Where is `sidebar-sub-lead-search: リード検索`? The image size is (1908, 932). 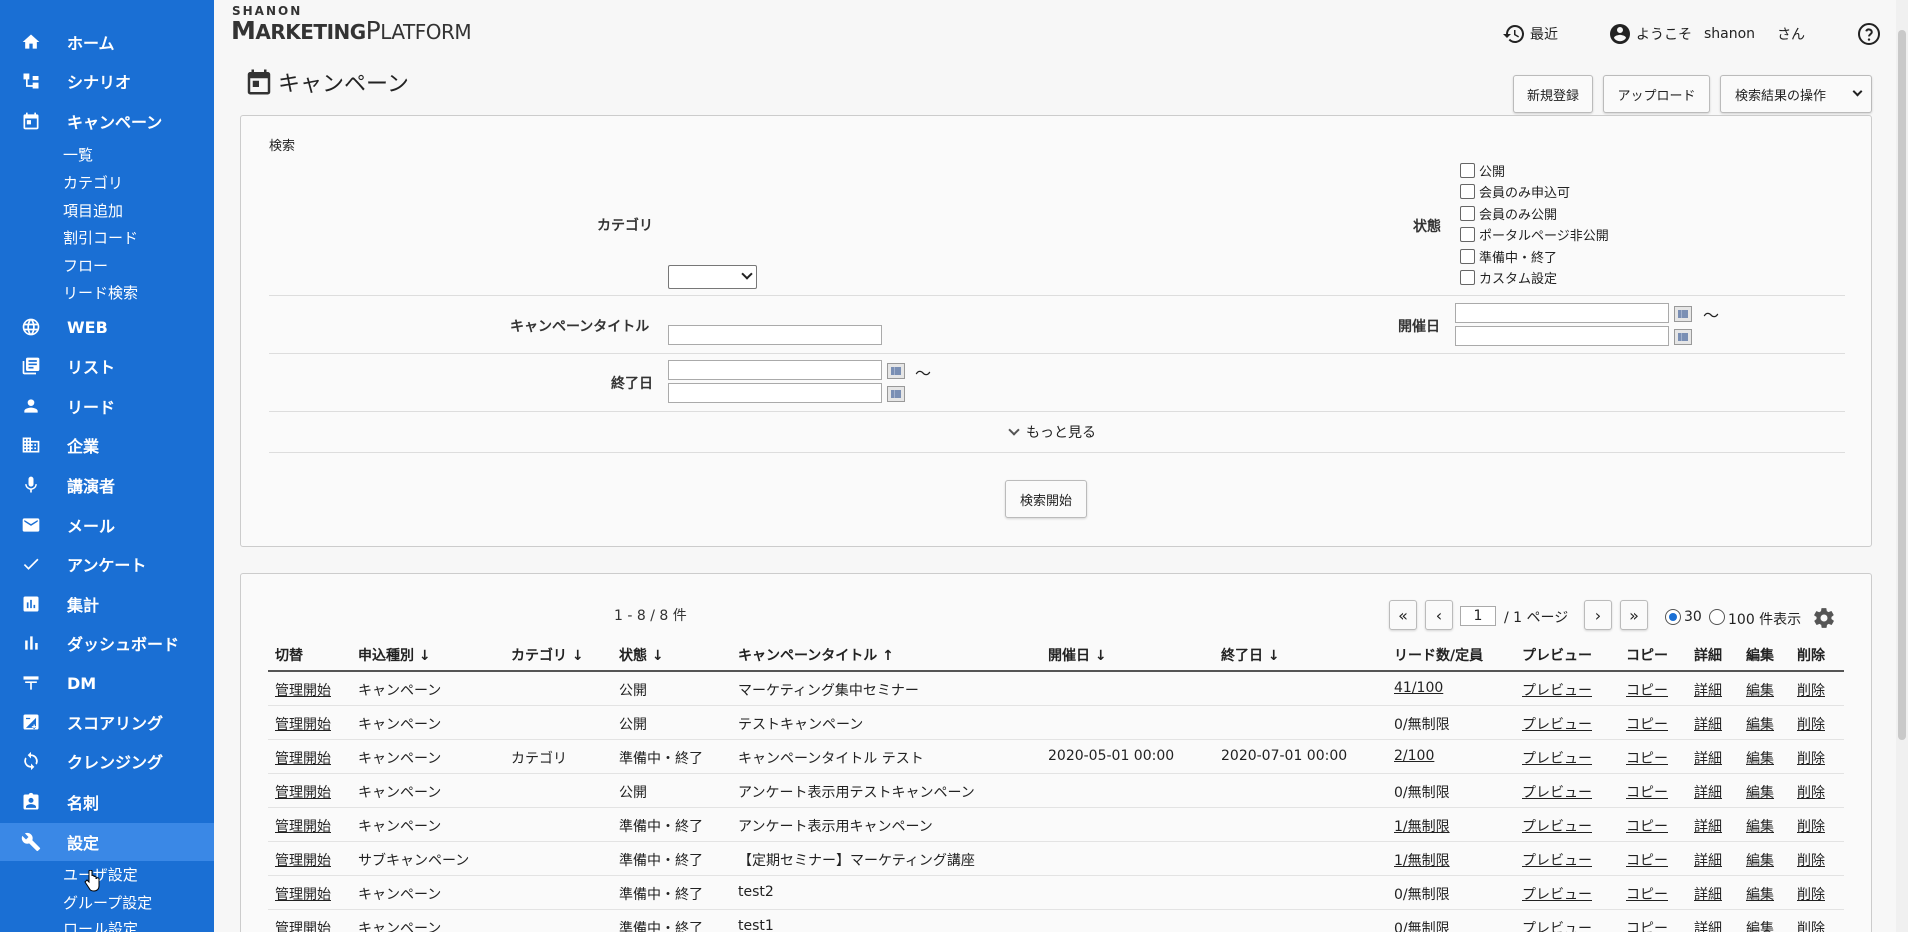 sidebar-sub-lead-search: リード検索 is located at coordinates (100, 292).